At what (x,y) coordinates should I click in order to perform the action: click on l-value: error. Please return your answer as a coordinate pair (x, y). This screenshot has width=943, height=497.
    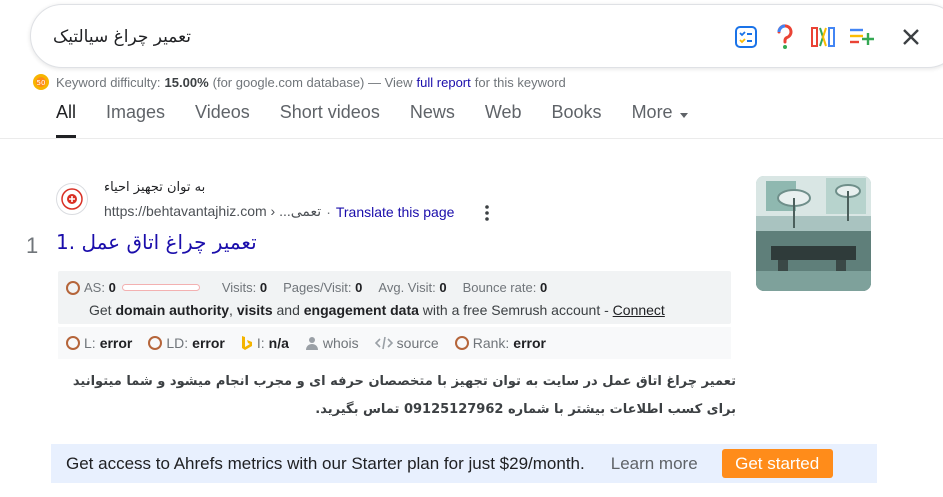
    Looking at the image, I should click on (116, 343).